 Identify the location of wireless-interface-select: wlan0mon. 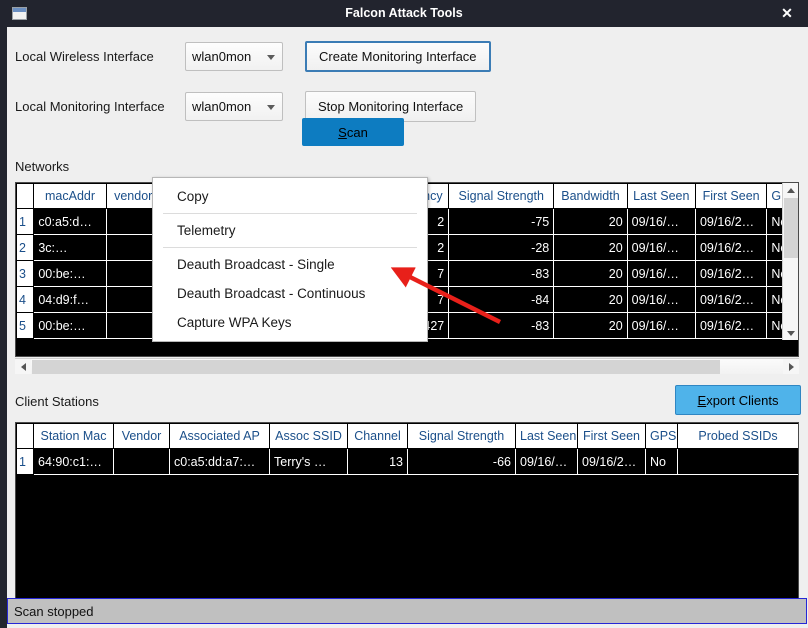
(234, 56).